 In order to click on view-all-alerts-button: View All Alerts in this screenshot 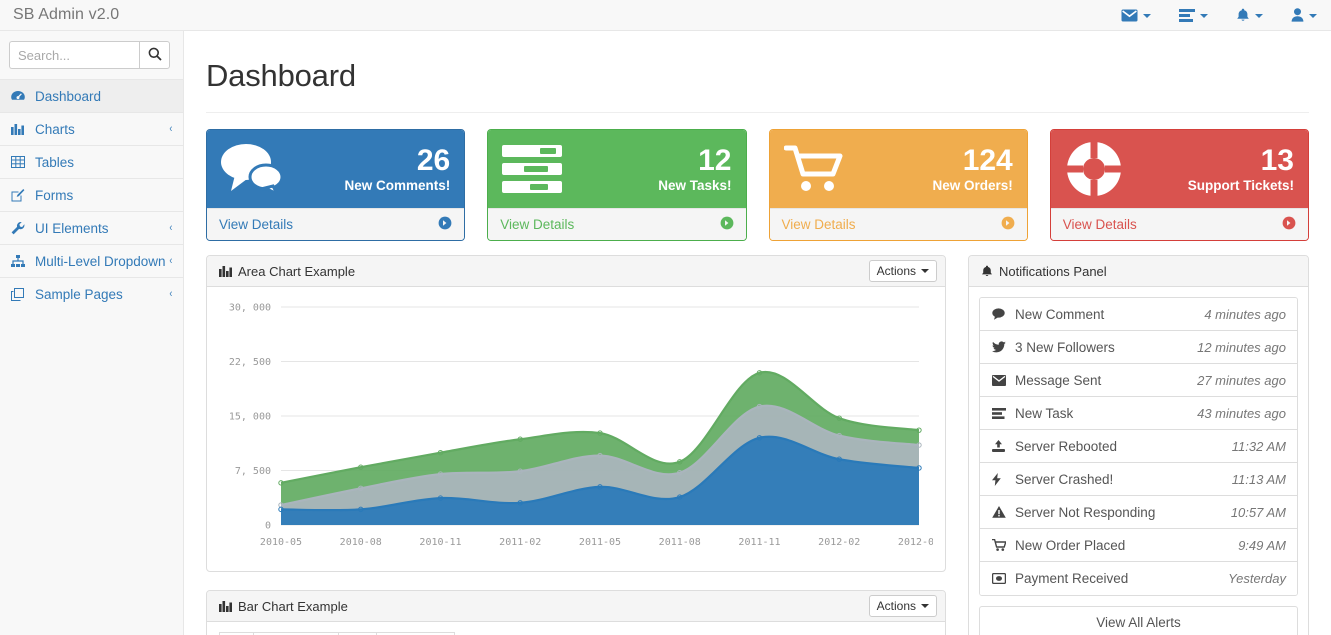, I will do `click(1138, 620)`.